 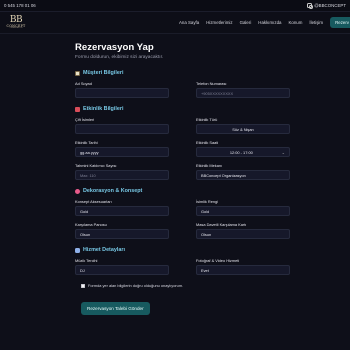 What do you see at coordinates (122, 129) in the screenshot?
I see `couple-names-input` at bounding box center [122, 129].